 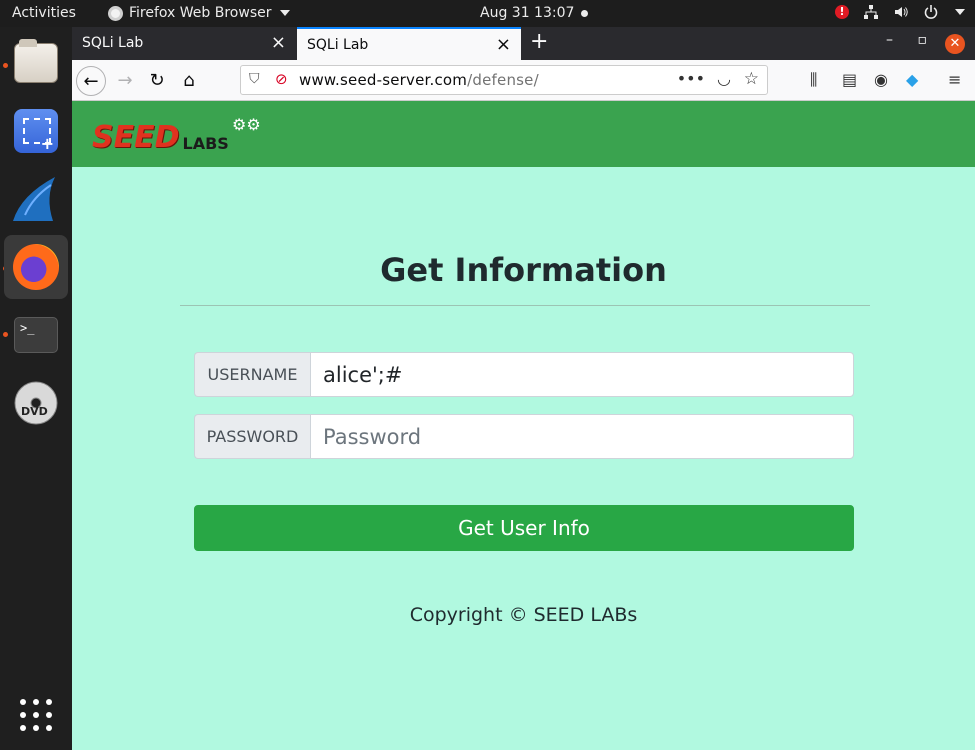 I want to click on password-input, so click(x=582, y=436).